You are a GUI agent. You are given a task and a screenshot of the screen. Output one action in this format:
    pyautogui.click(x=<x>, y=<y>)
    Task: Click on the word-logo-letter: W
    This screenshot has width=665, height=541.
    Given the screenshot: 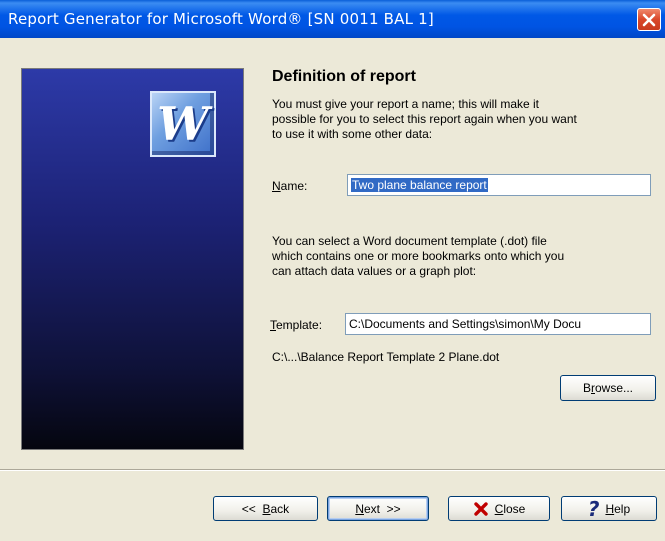 What is the action you would take?
    pyautogui.click(x=183, y=124)
    